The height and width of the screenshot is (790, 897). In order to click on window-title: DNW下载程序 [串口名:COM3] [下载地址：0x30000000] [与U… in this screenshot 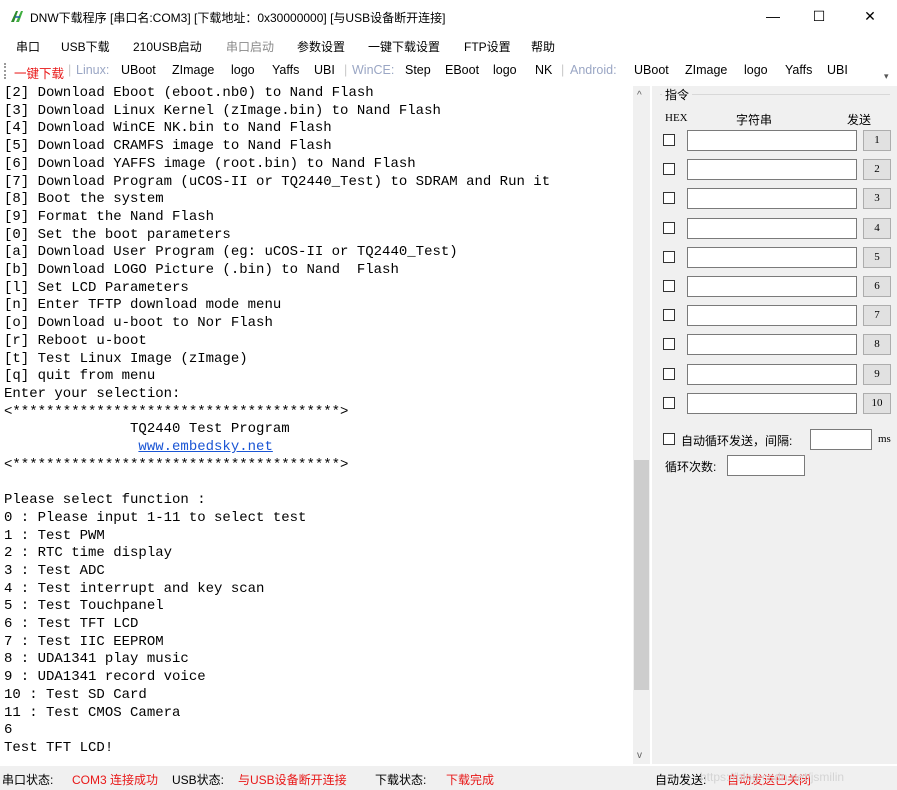, I will do `click(238, 18)`.